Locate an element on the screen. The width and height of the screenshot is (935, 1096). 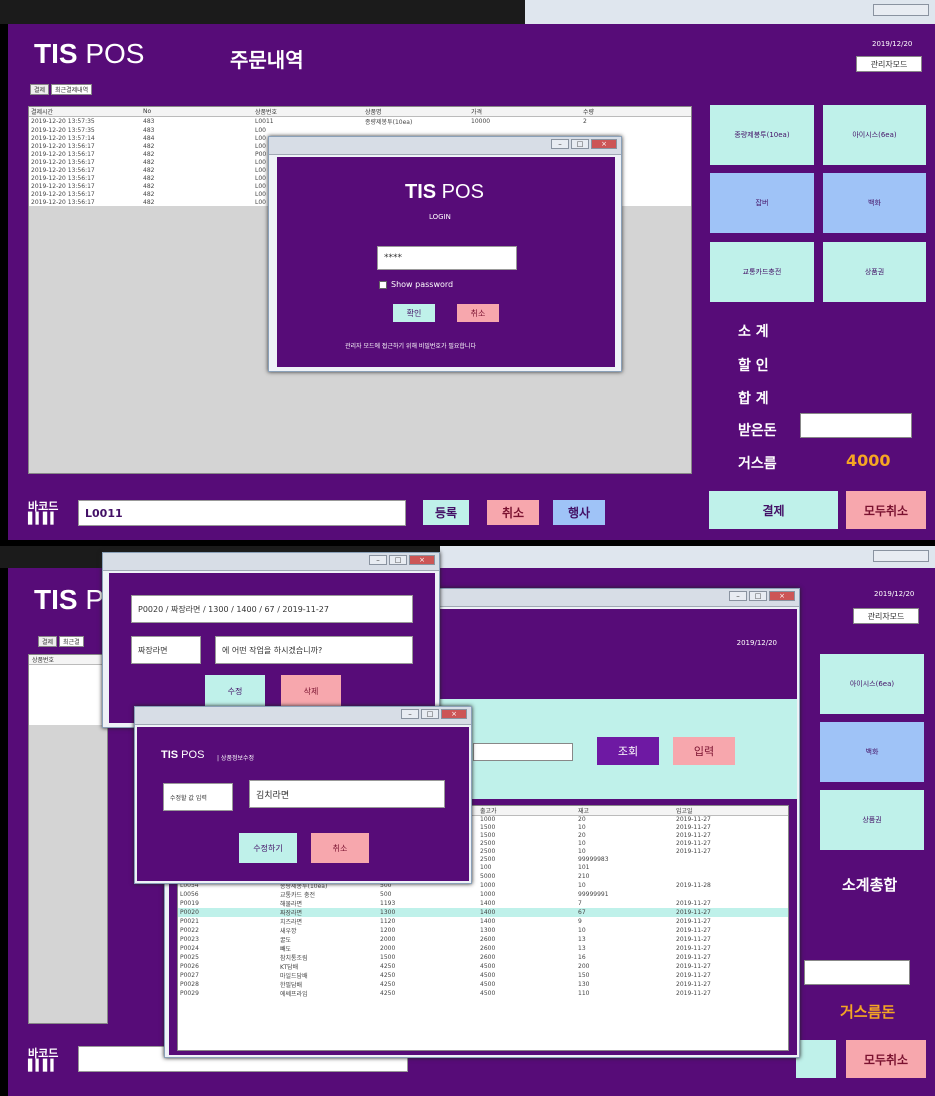
event-button: 행사 is located at coordinates (579, 512).